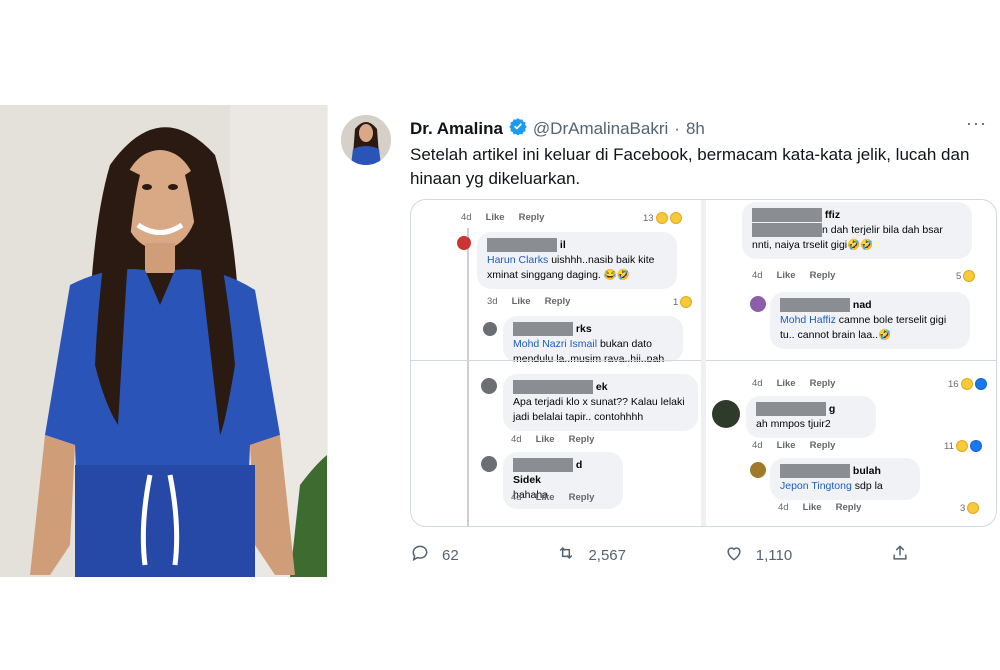 This screenshot has width=1000, height=670. I want to click on reply-count: 62, so click(450, 555).